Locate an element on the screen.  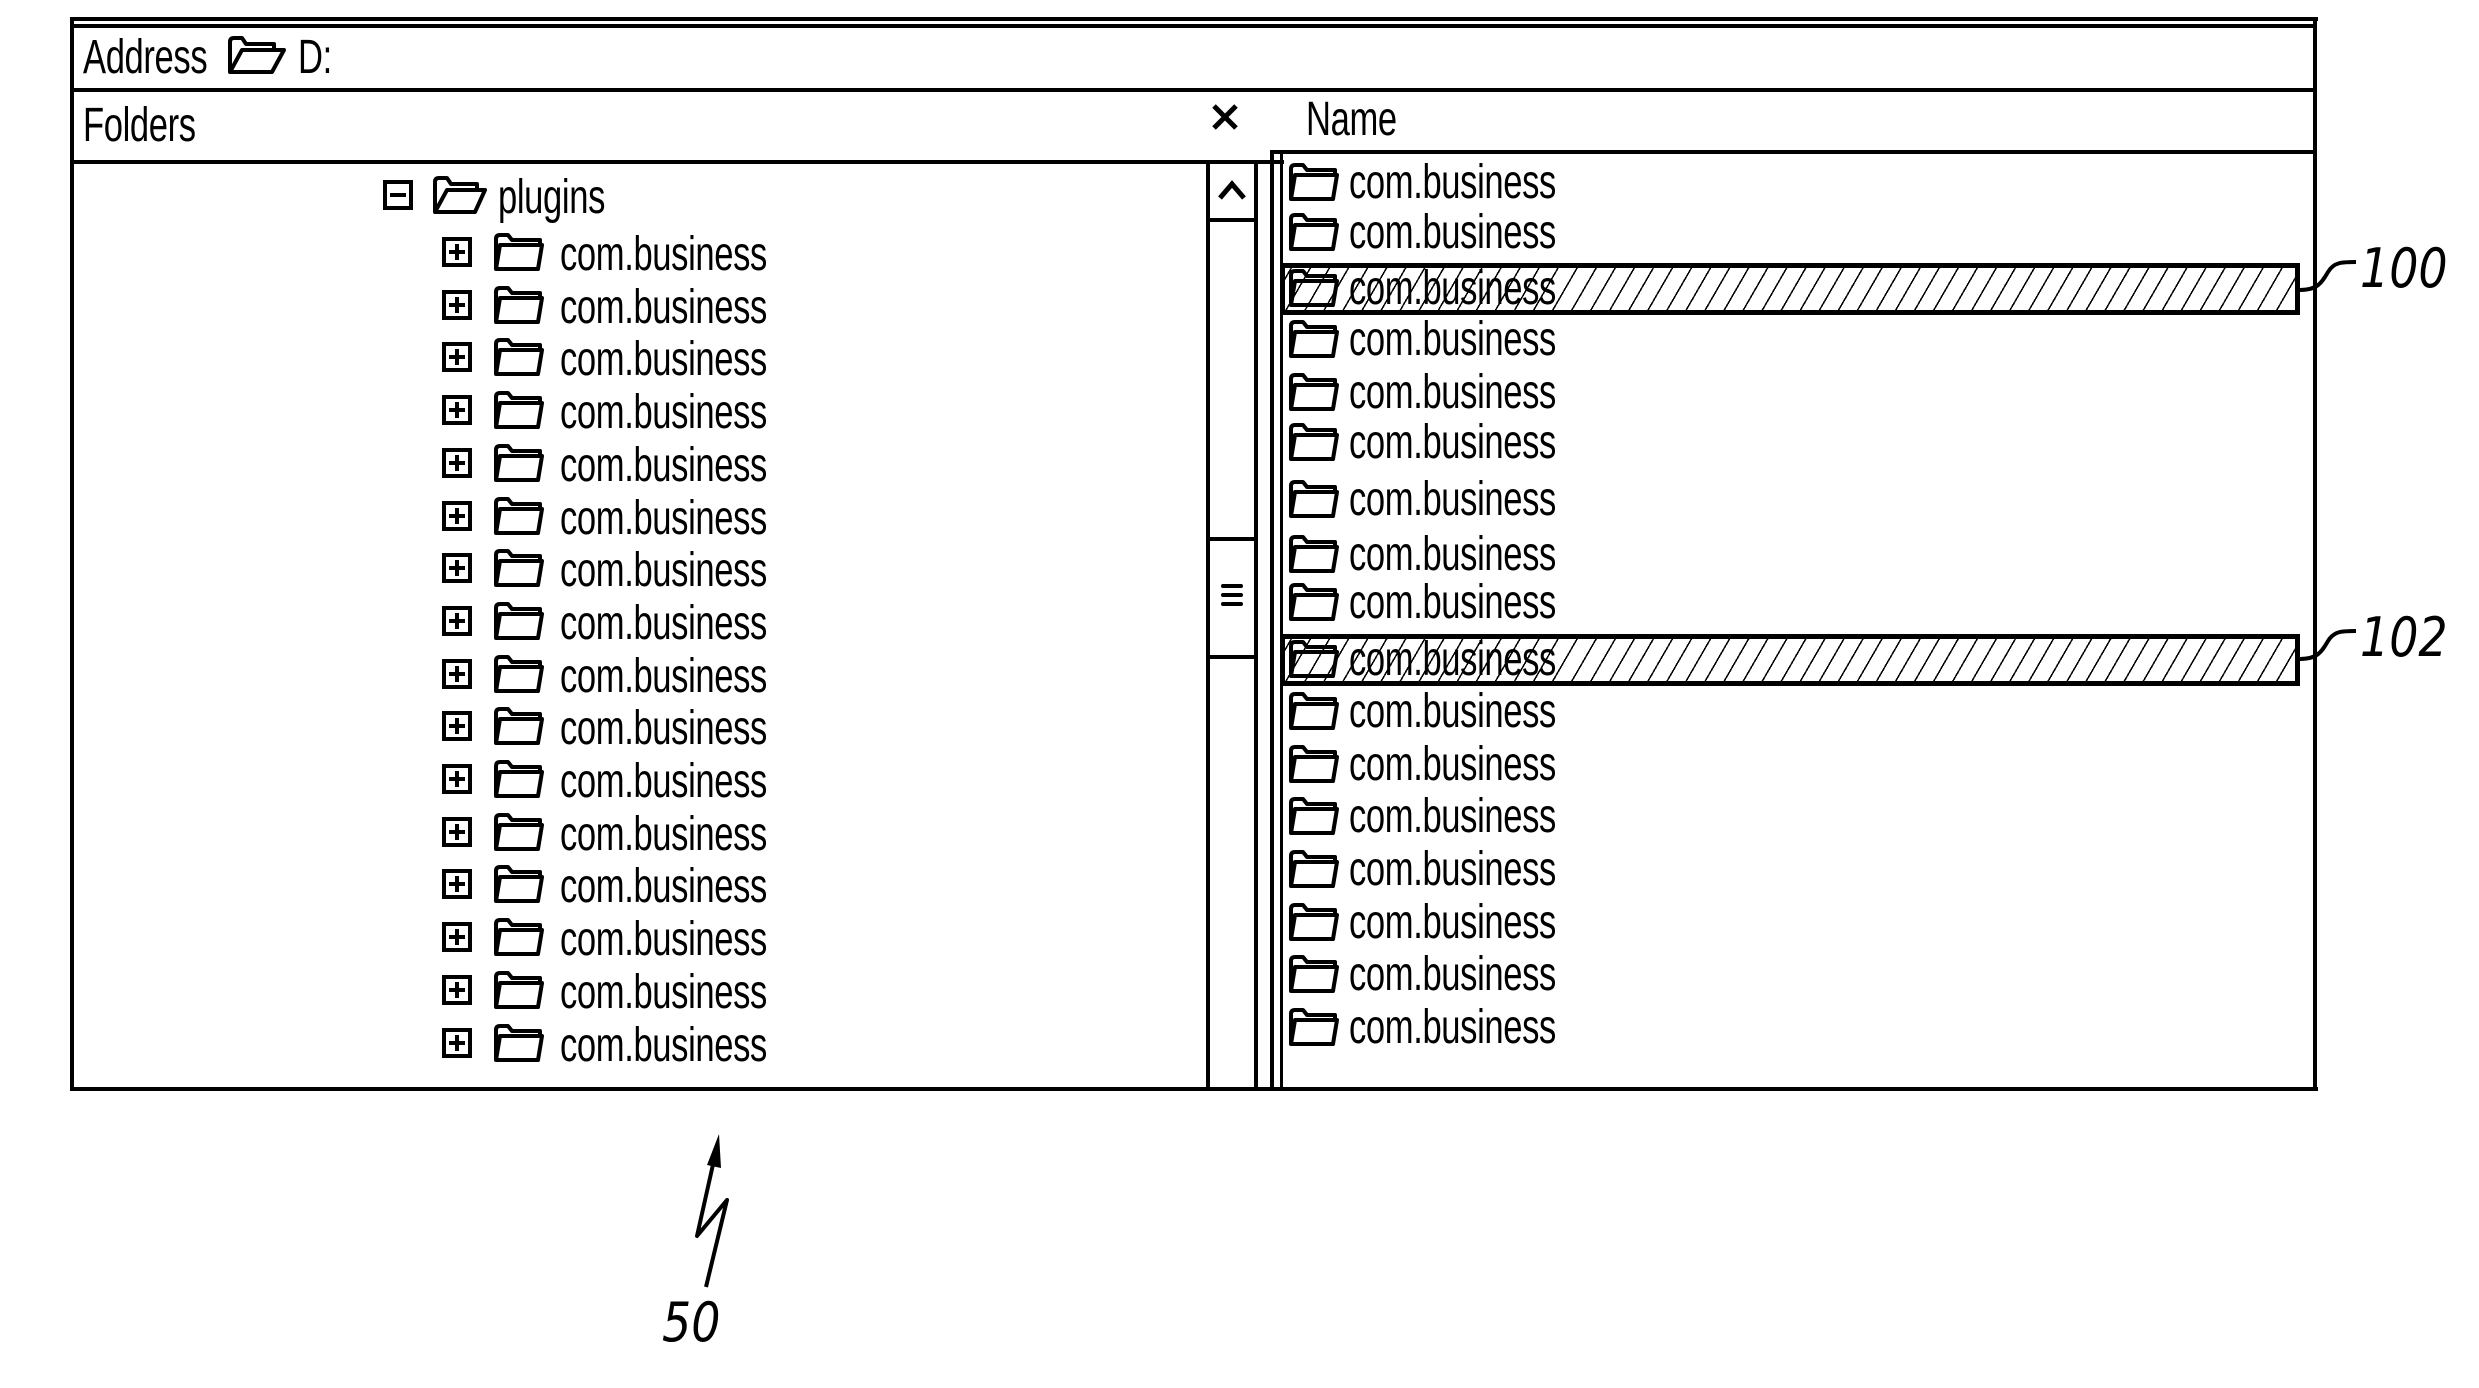
reference-label-102: 102 is located at coordinates (2404, 637).